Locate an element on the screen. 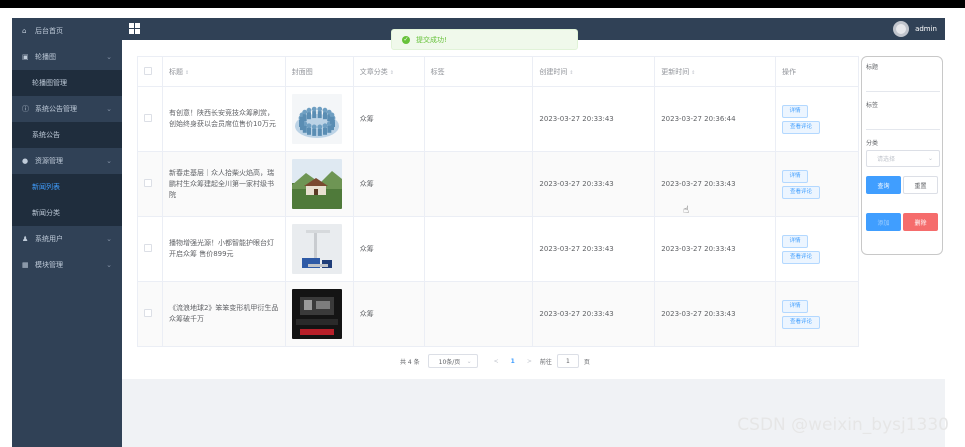  toast-message: 提交成功! is located at coordinates (431, 39).